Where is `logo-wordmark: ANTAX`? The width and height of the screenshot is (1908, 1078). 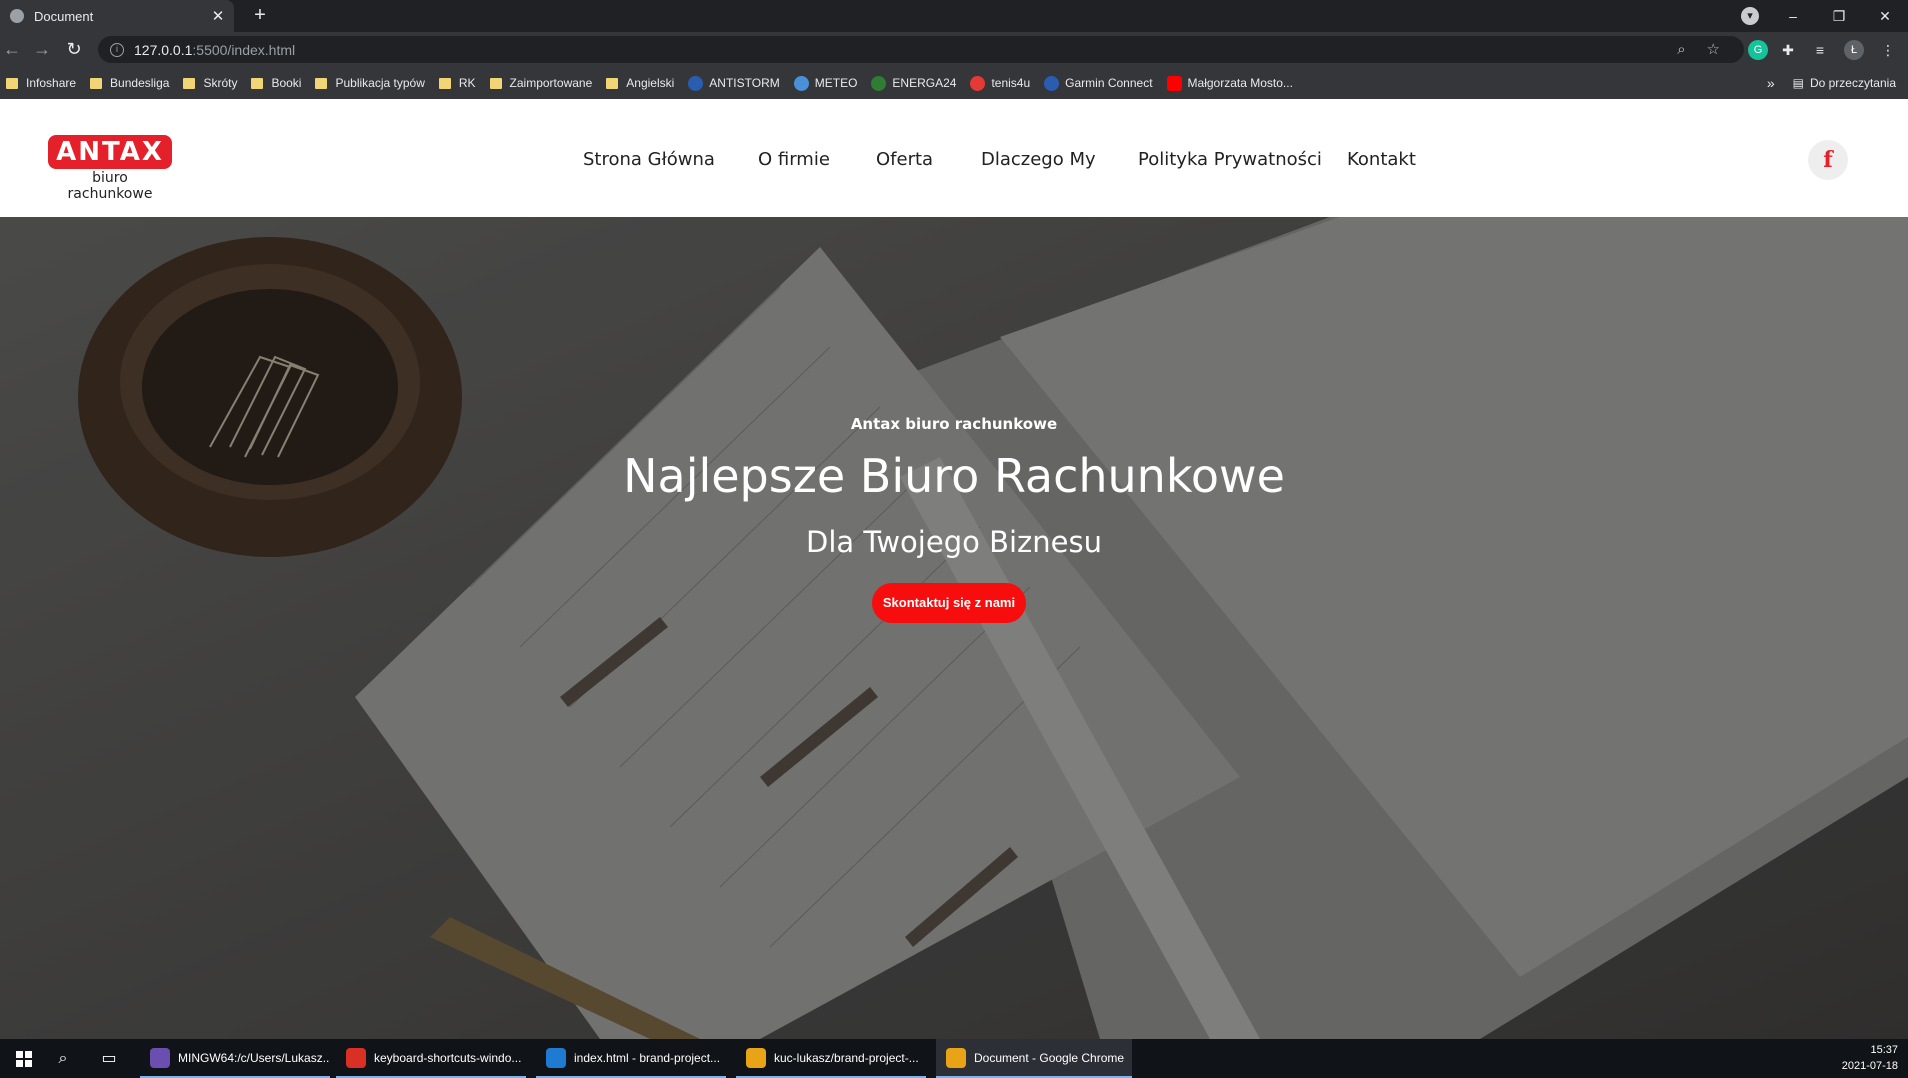 logo-wordmark: ANTAX is located at coordinates (110, 152).